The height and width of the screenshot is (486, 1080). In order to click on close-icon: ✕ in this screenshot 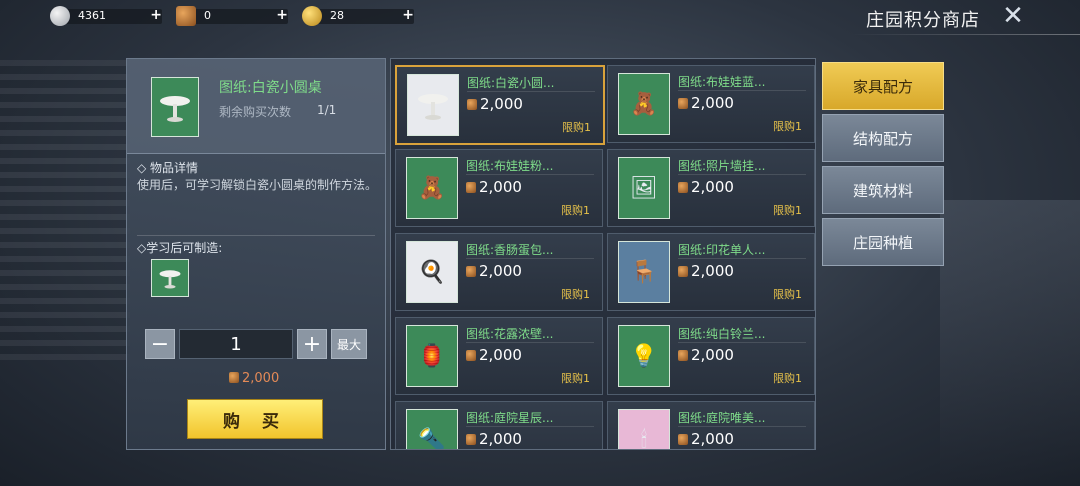, I will do `click(1013, 16)`.